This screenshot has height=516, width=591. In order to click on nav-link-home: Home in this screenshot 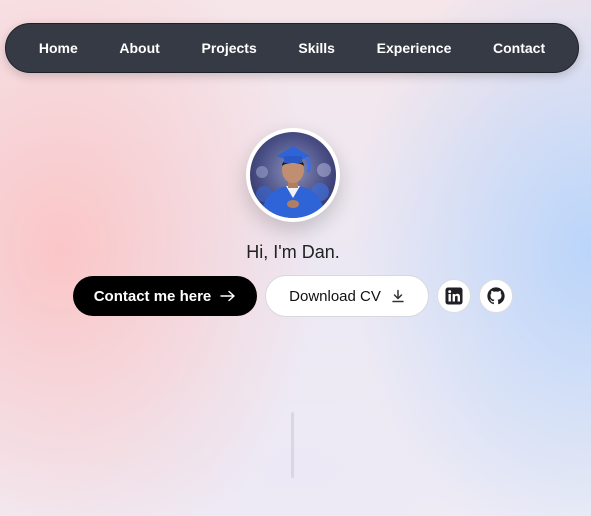, I will do `click(58, 48)`.